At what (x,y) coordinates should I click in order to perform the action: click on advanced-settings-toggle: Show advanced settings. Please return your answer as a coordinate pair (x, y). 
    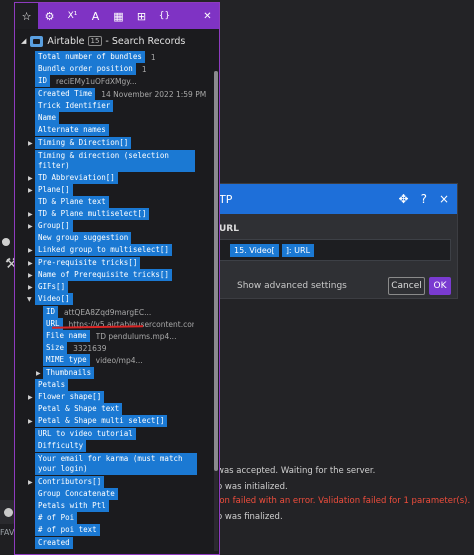
    Looking at the image, I should click on (292, 286).